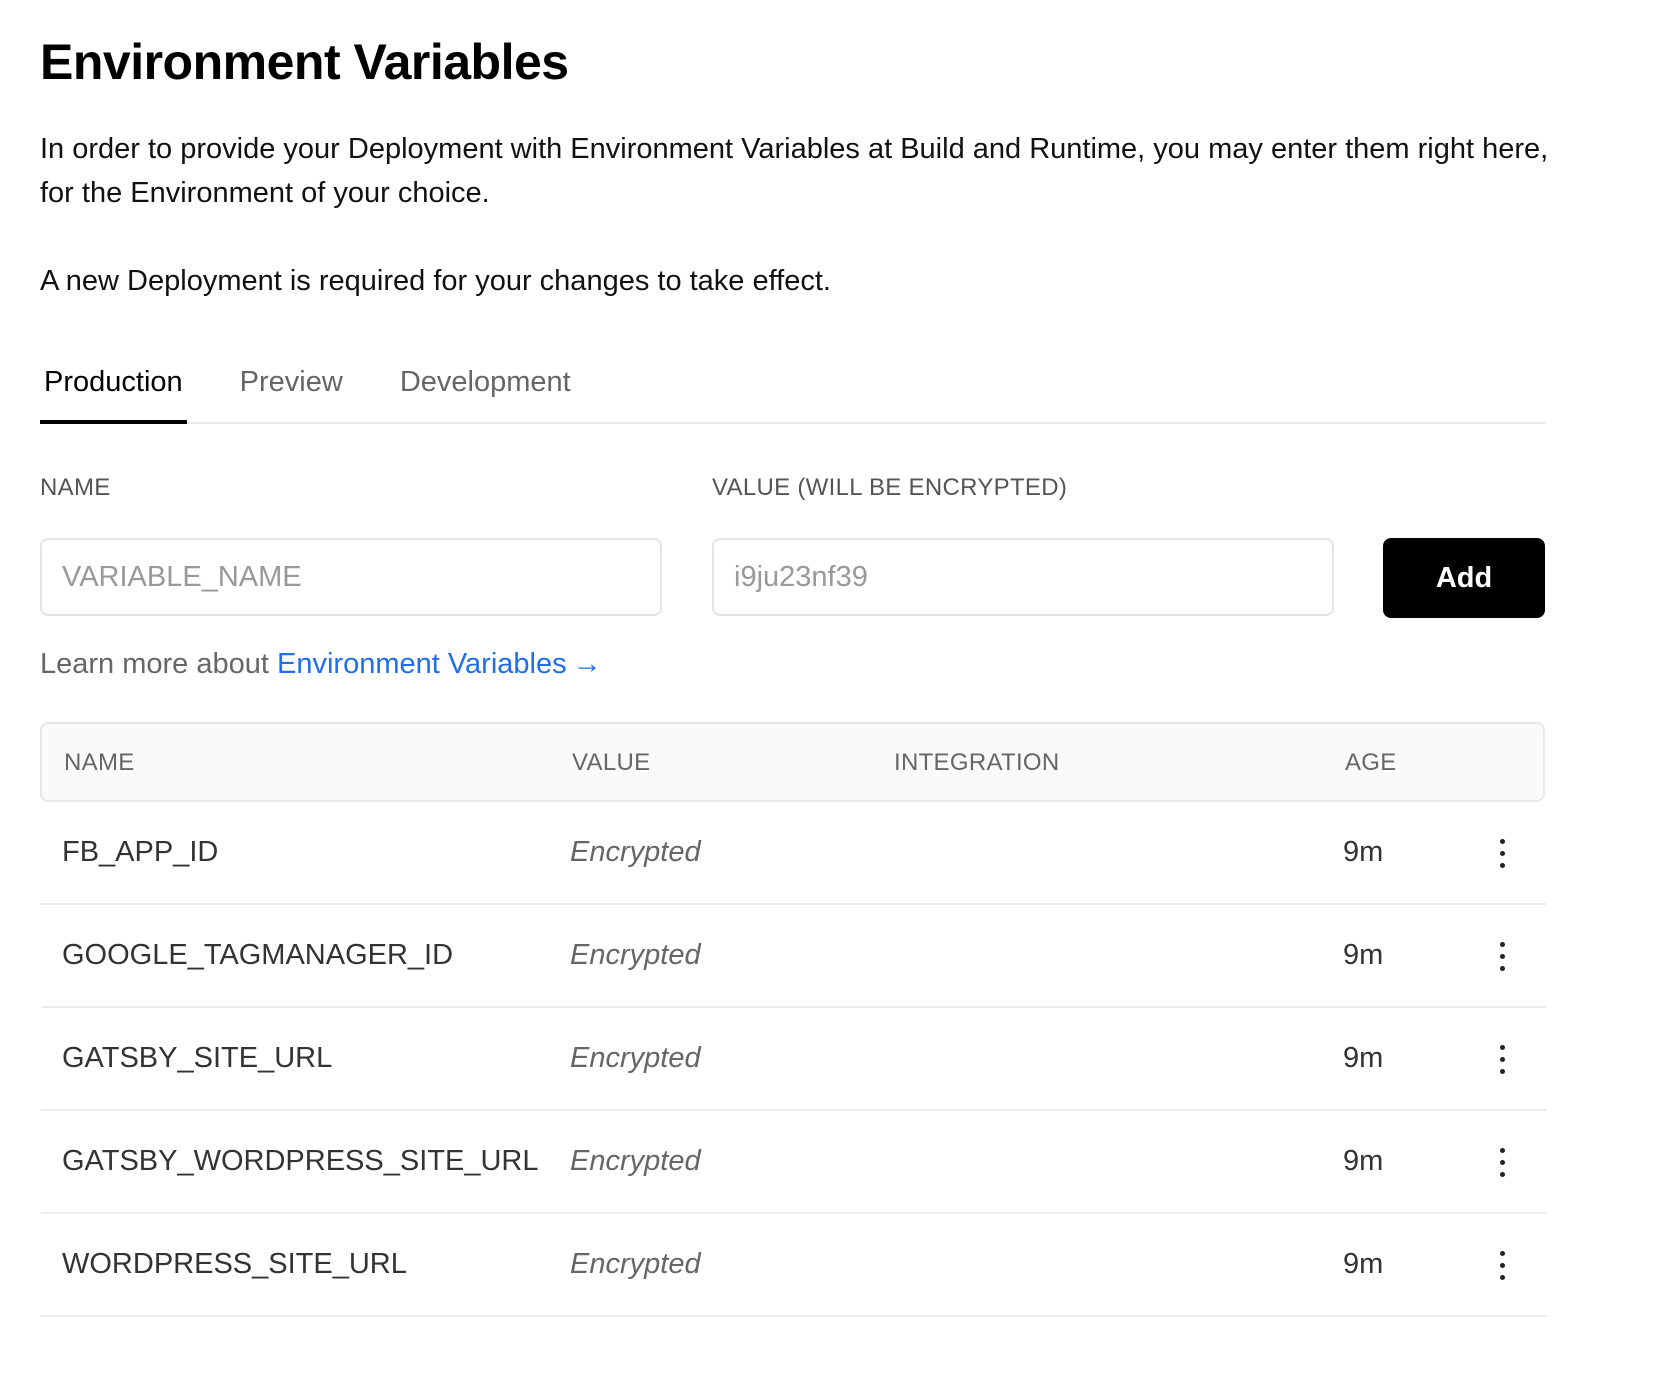 The width and height of the screenshot is (1672, 1400). What do you see at coordinates (75, 487) in the screenshot?
I see `name-field-label: NAME` at bounding box center [75, 487].